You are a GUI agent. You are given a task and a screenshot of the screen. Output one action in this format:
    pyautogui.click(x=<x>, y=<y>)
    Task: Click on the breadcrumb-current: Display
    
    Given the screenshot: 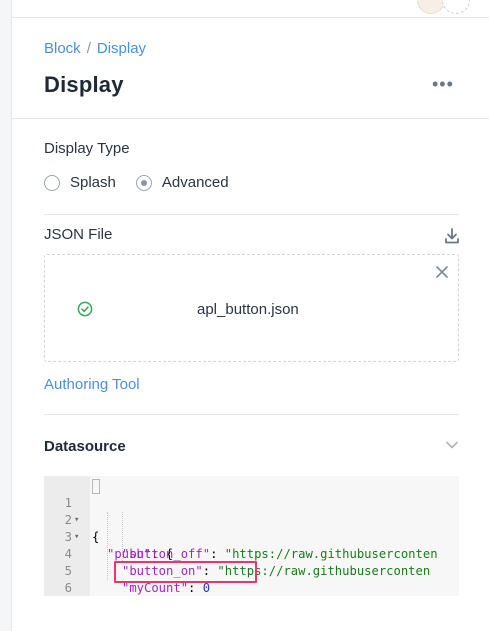 What is the action you would take?
    pyautogui.click(x=121, y=48)
    